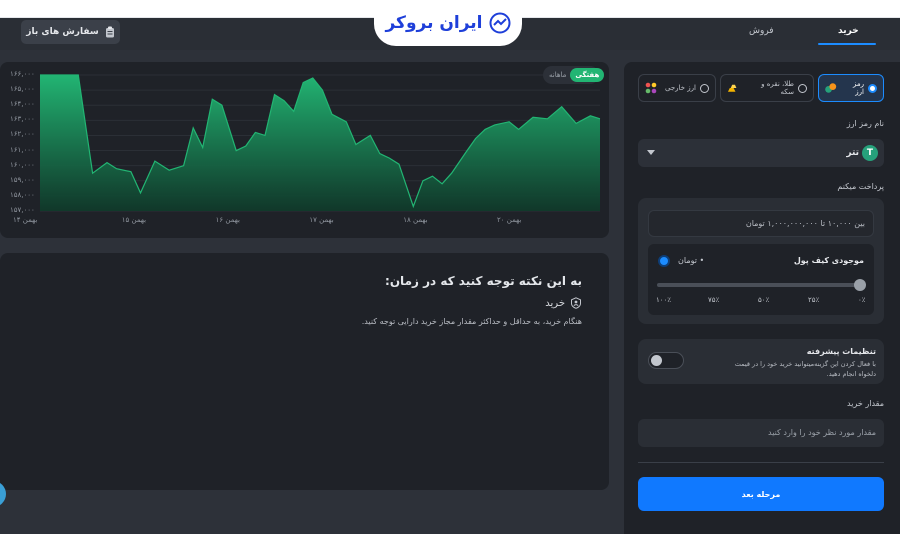 Image resolution: width=900 pixels, height=534 pixels. I want to click on percent-slider-handle, so click(860, 285).